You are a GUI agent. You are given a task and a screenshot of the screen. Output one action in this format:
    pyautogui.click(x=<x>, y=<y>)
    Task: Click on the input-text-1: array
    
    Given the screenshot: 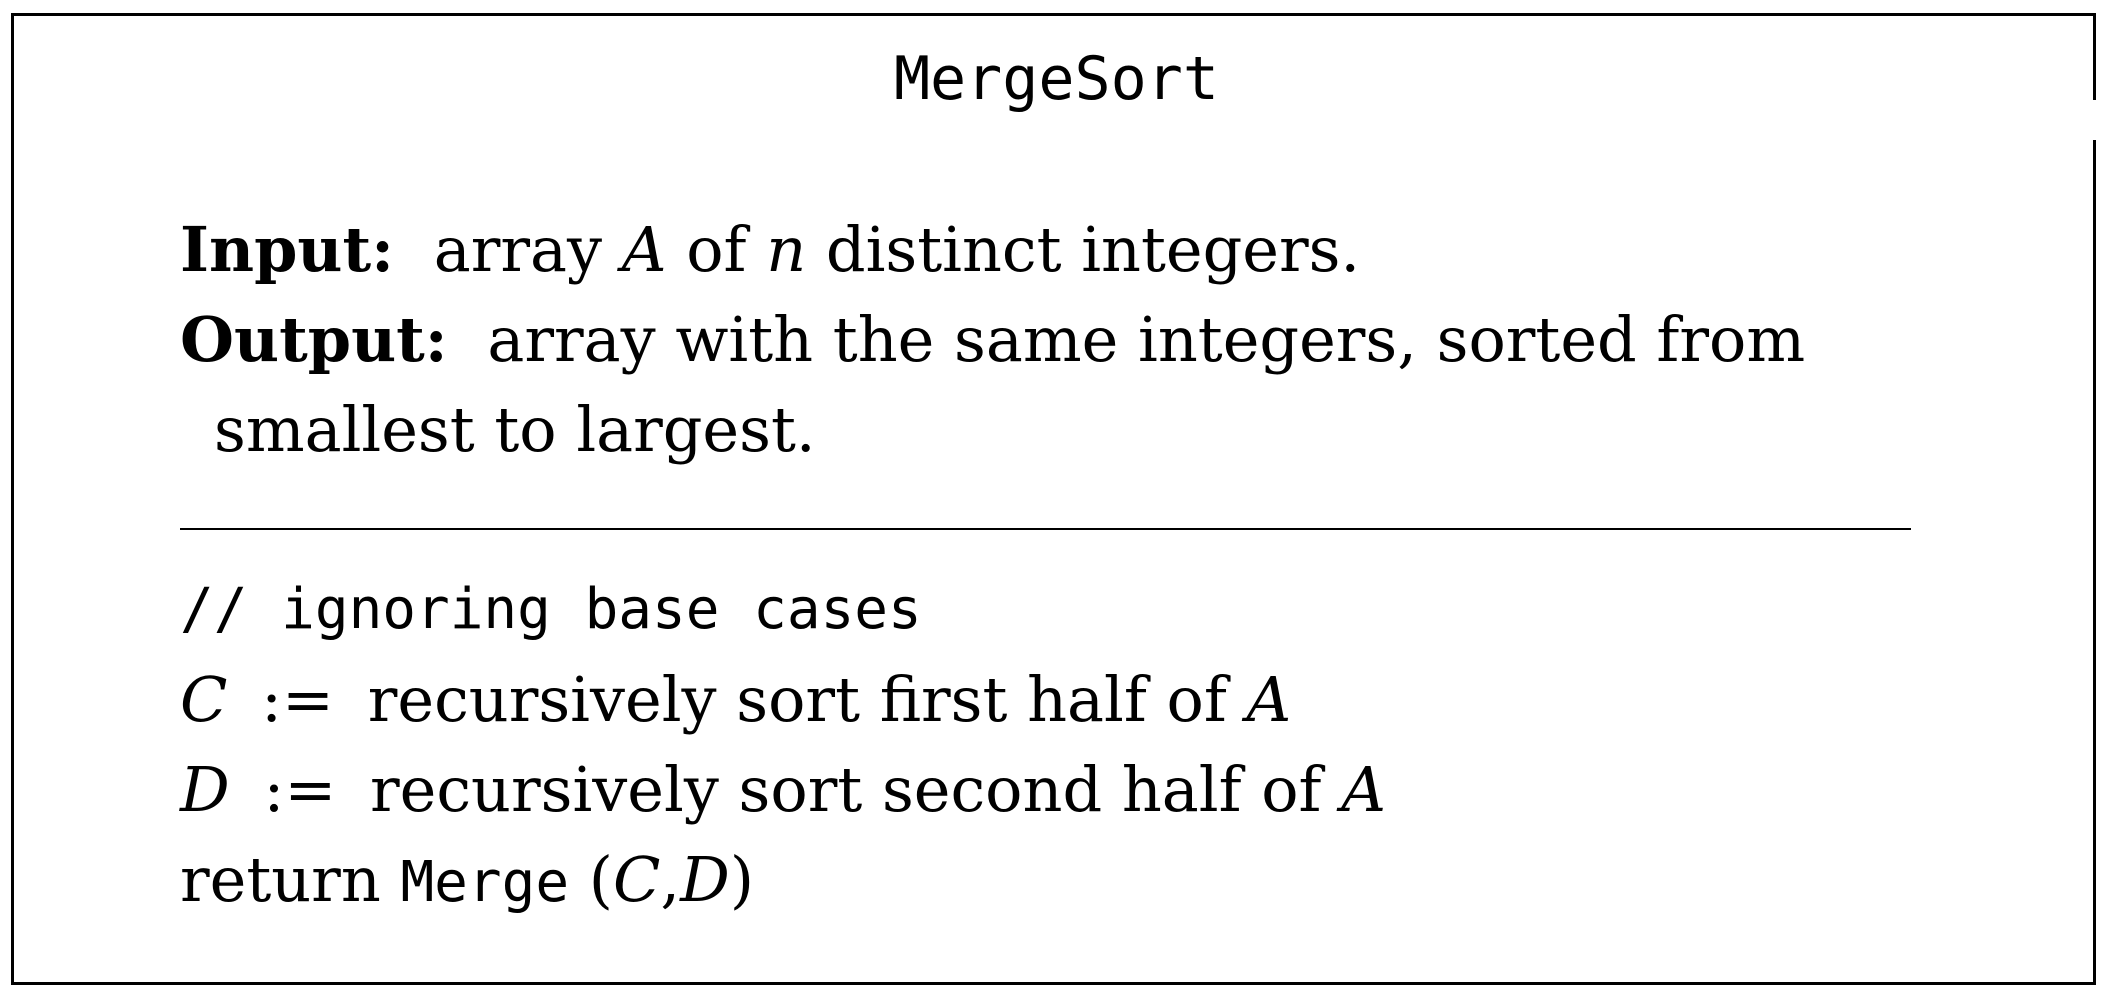 What is the action you would take?
    pyautogui.click(x=517, y=249)
    